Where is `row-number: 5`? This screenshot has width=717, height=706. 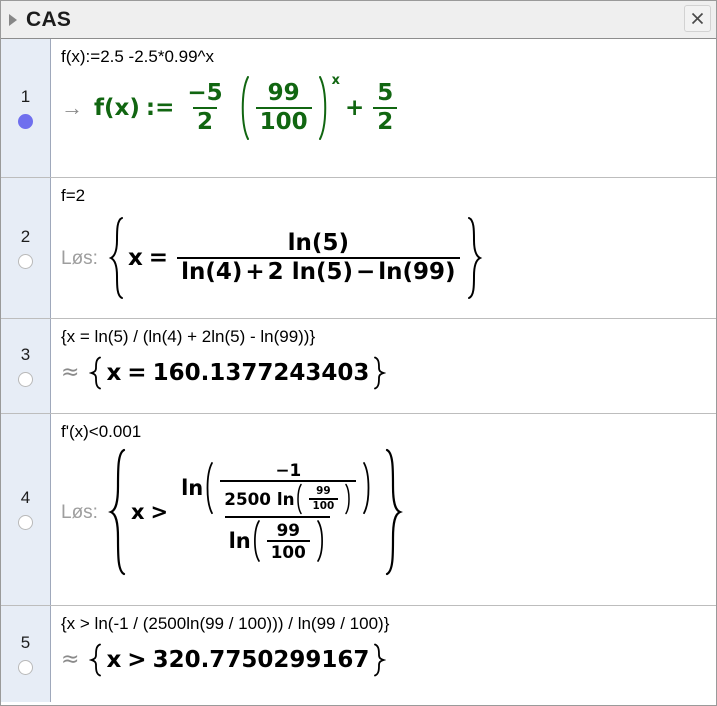 row-number: 5 is located at coordinates (25, 642).